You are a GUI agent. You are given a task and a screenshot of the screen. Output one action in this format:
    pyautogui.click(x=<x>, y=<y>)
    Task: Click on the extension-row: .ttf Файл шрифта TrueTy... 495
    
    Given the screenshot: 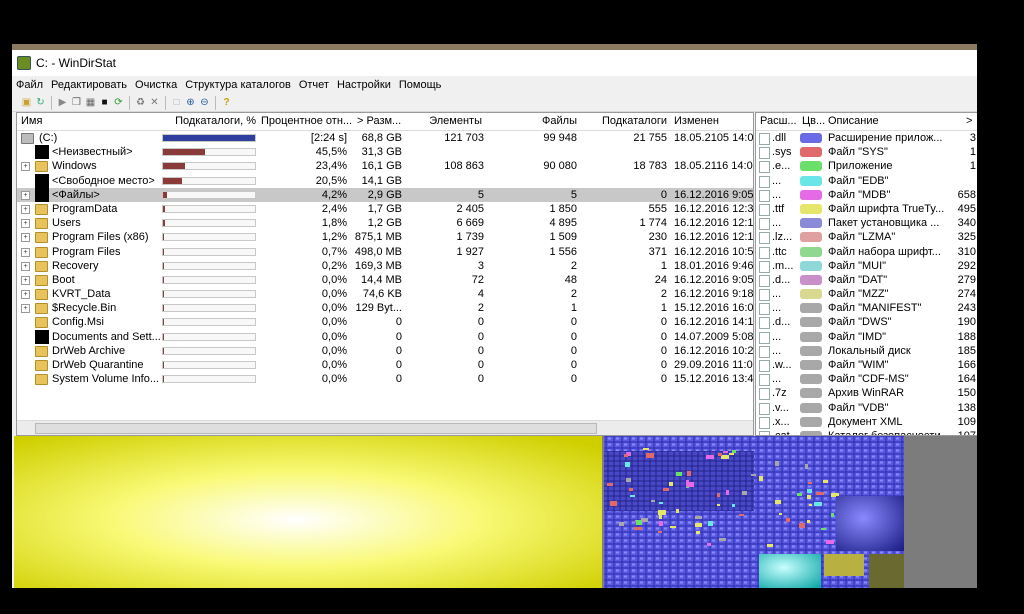 What is the action you would take?
    pyautogui.click(x=866, y=209)
    